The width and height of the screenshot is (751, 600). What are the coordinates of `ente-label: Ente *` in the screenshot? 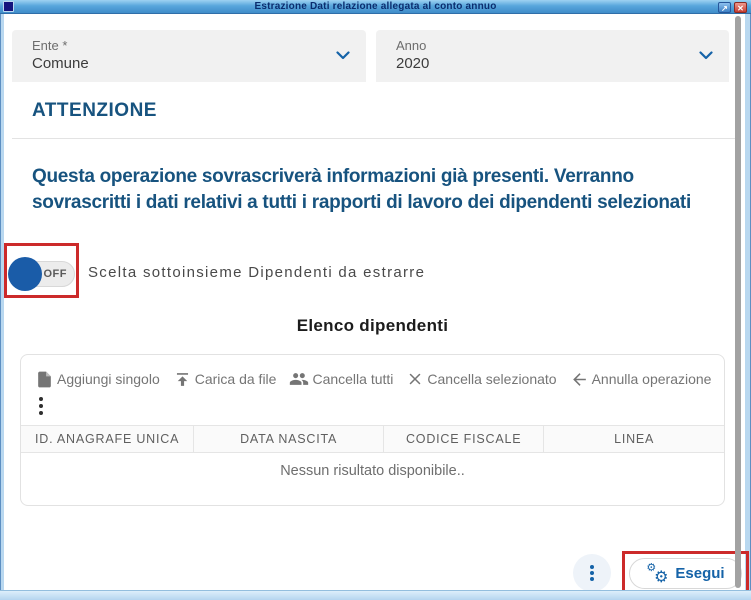 It's located at (50, 45).